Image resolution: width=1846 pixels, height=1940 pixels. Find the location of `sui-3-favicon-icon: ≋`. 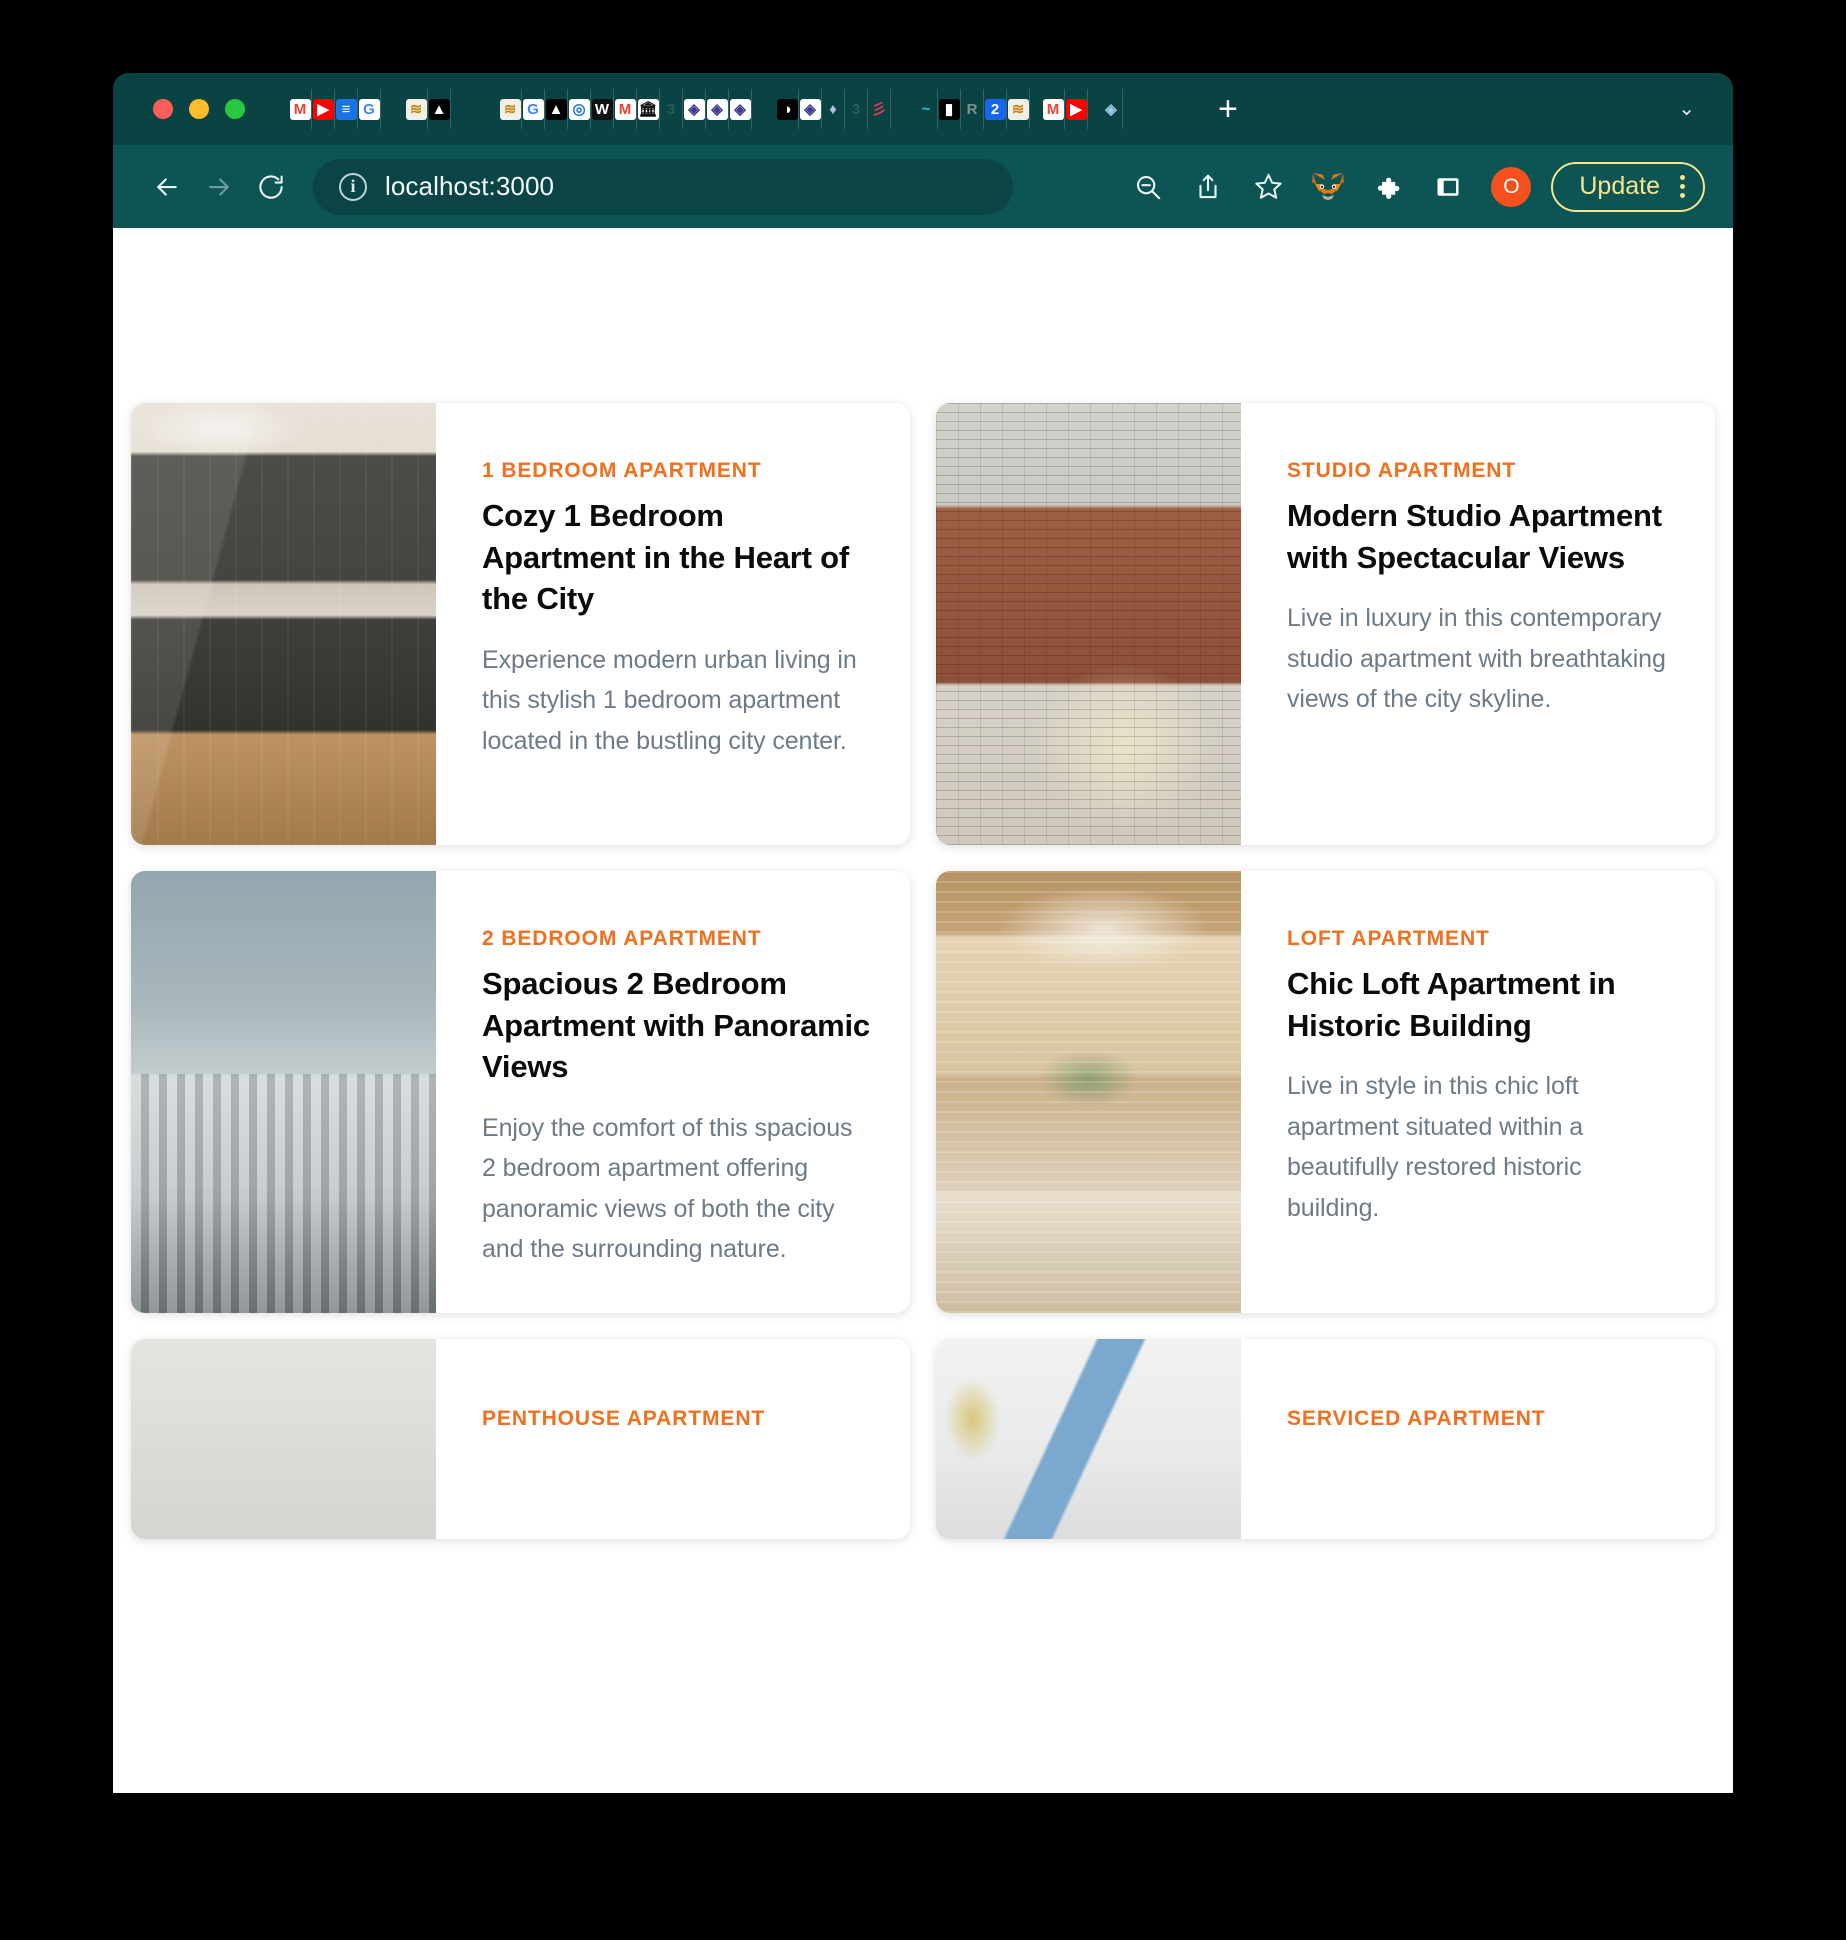

sui-3-favicon-icon: ≋ is located at coordinates (1018, 109).